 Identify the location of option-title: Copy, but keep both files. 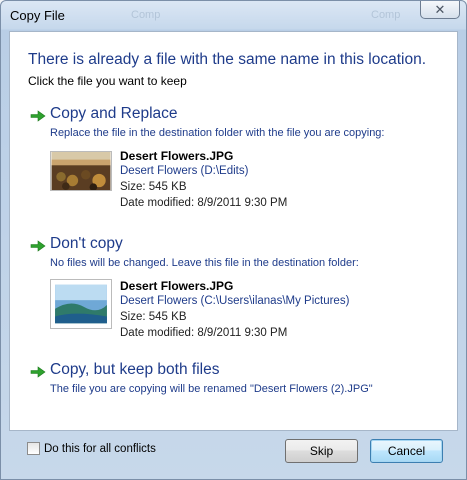
(135, 369).